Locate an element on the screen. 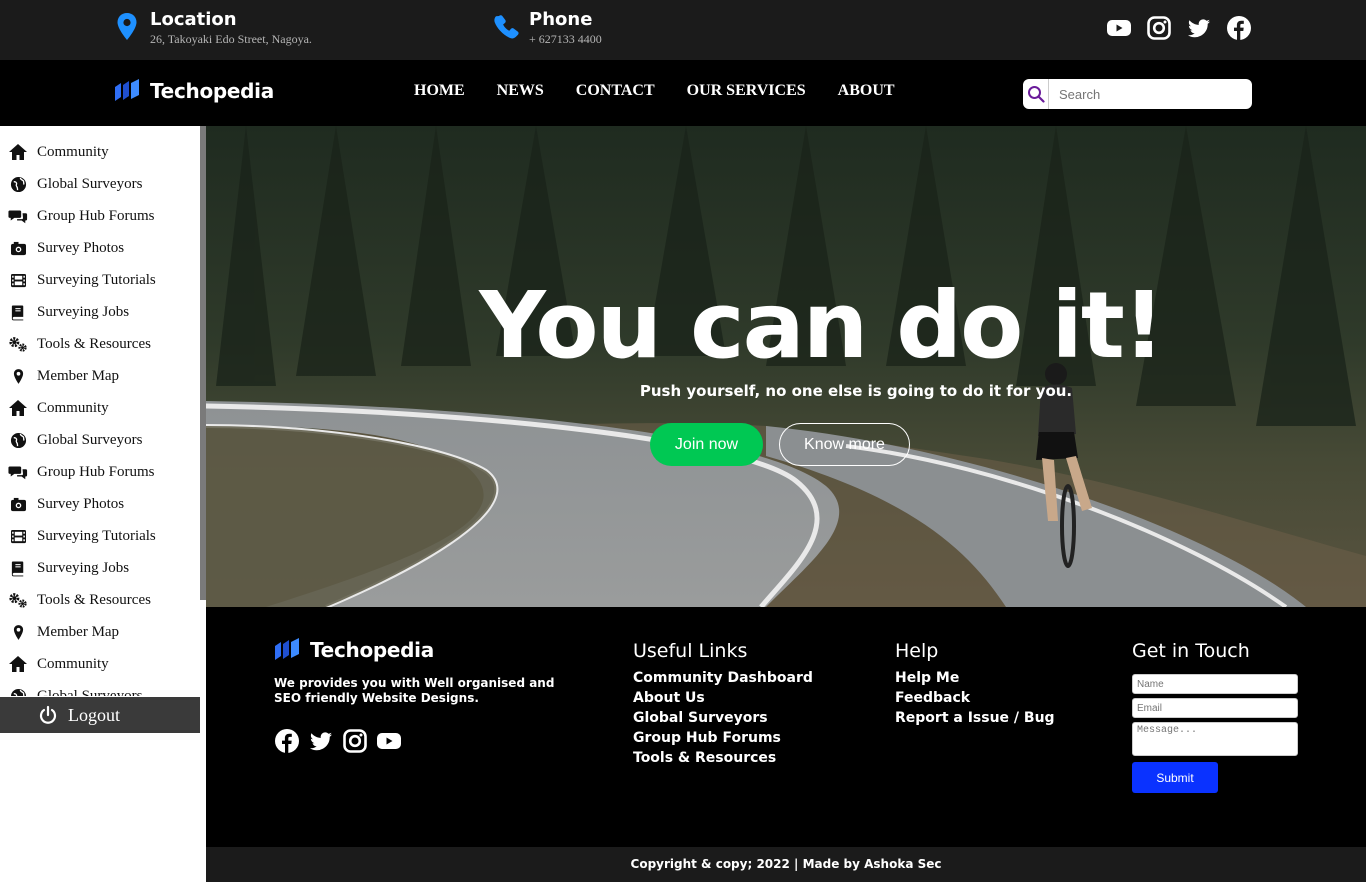 This screenshot has width=1366, height=882. brand-logo: Techopedia is located at coordinates (194, 91).